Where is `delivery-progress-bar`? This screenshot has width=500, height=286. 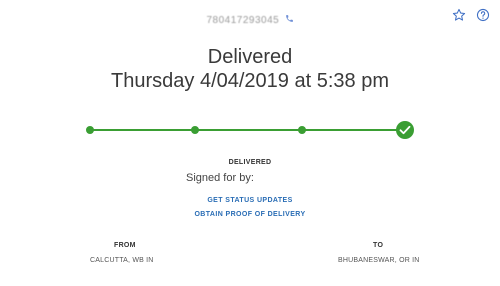 delivery-progress-bar is located at coordinates (249, 130).